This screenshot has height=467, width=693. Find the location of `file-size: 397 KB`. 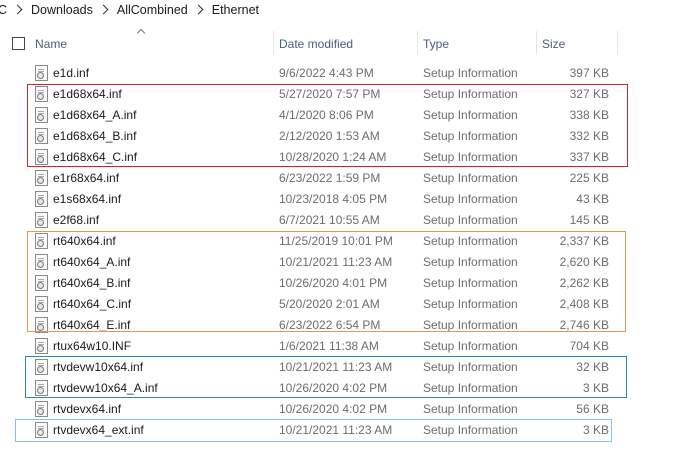

file-size: 397 KB is located at coordinates (589, 73).